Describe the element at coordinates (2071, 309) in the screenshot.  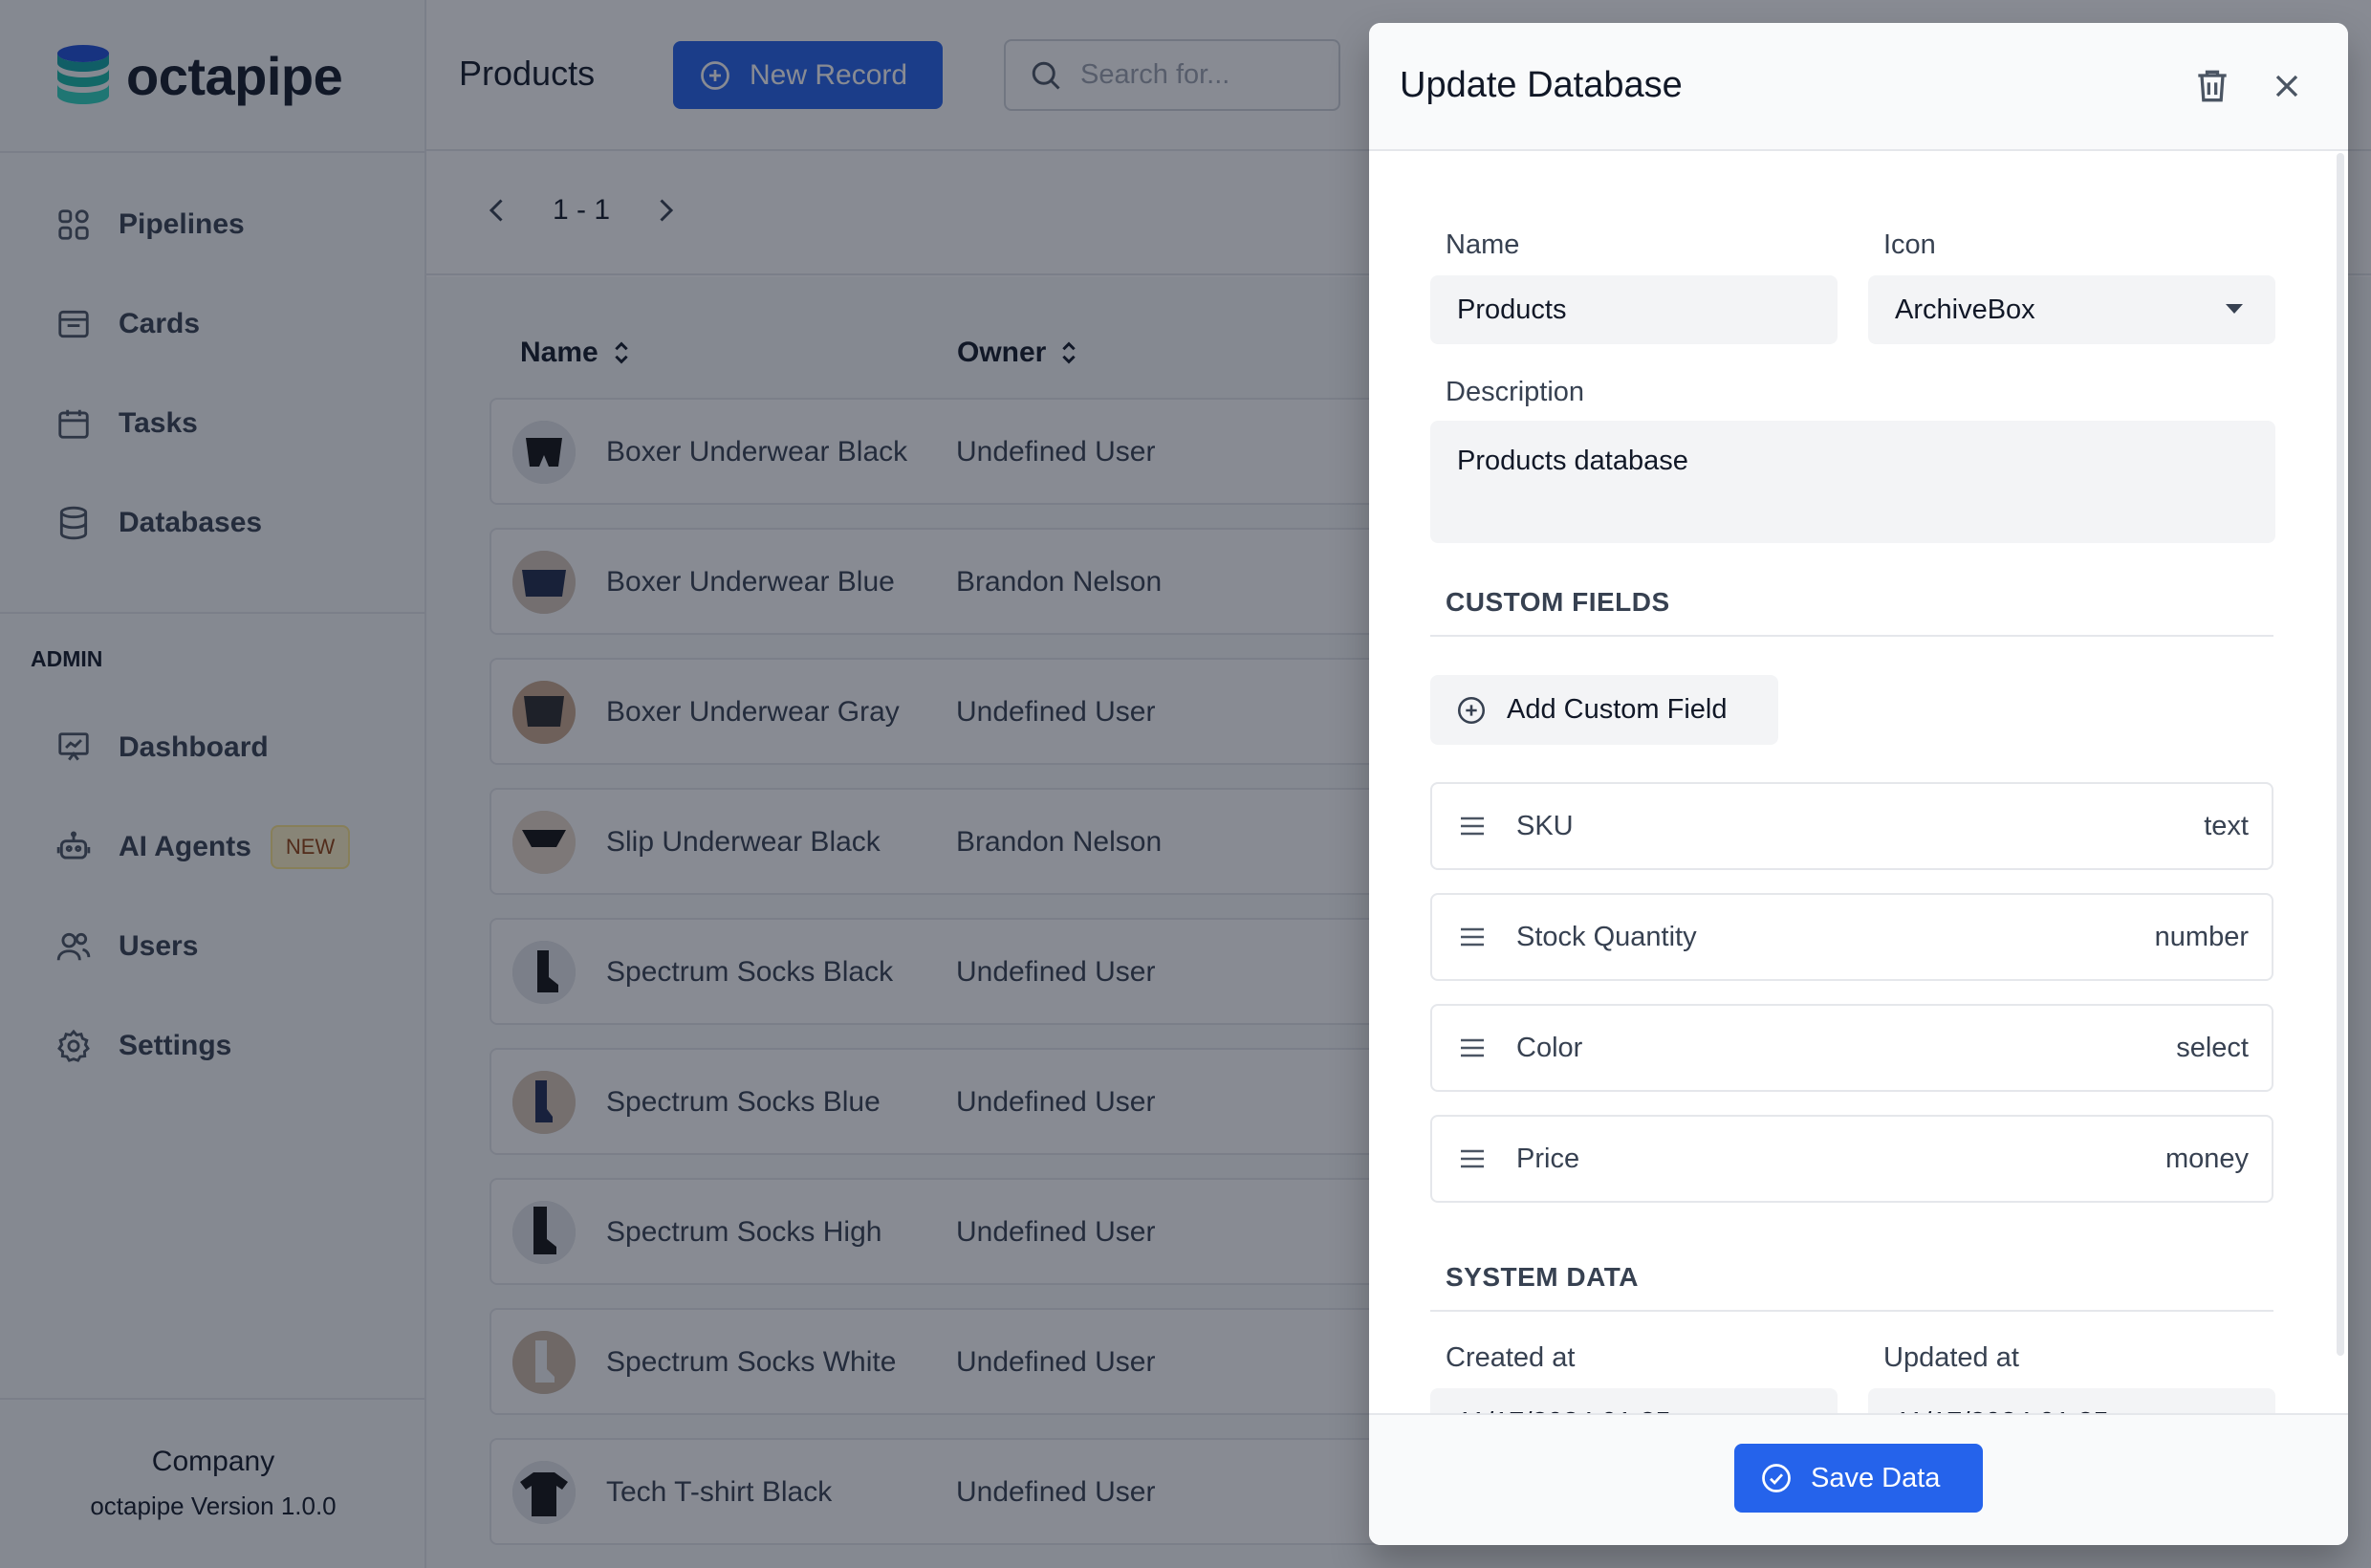
I see `icon-select: ArchiveBox` at that location.